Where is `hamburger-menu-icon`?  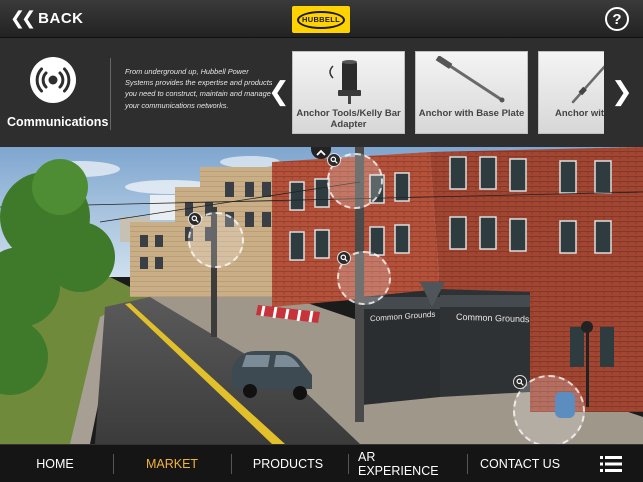
hamburger-menu-icon is located at coordinates (611, 464).